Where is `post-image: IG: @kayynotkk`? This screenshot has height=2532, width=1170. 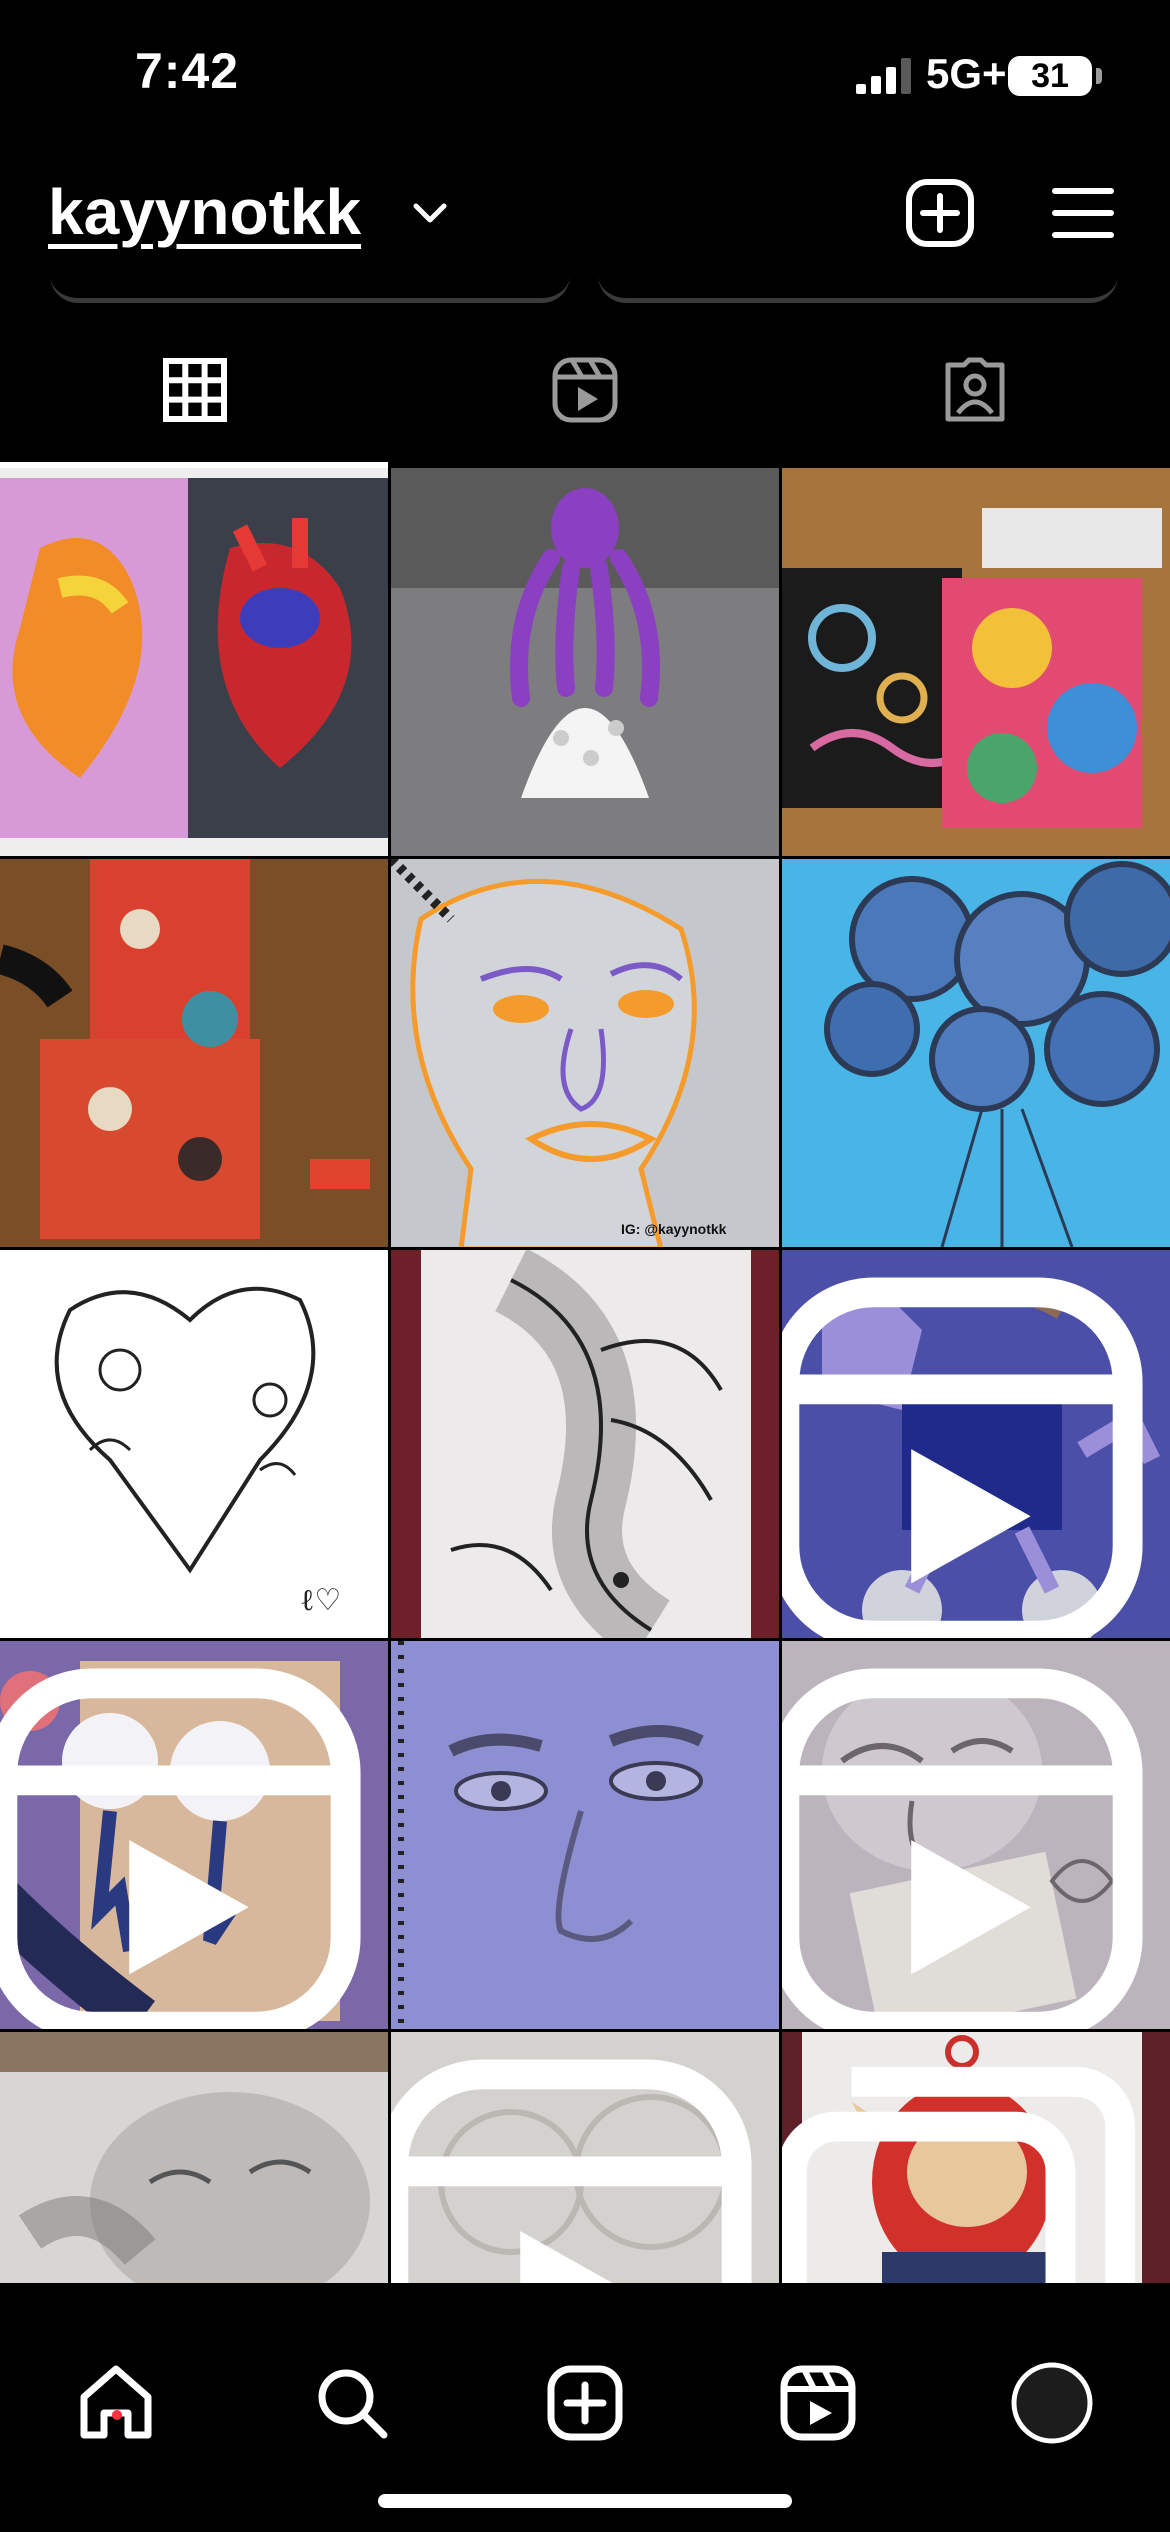 post-image: IG: @kayynotkk is located at coordinates (585, 1053).